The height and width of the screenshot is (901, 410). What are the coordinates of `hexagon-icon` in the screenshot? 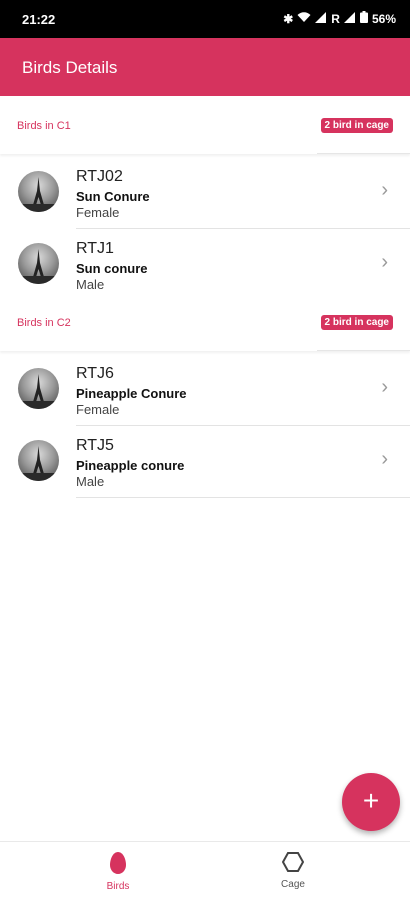 It's located at (293, 863).